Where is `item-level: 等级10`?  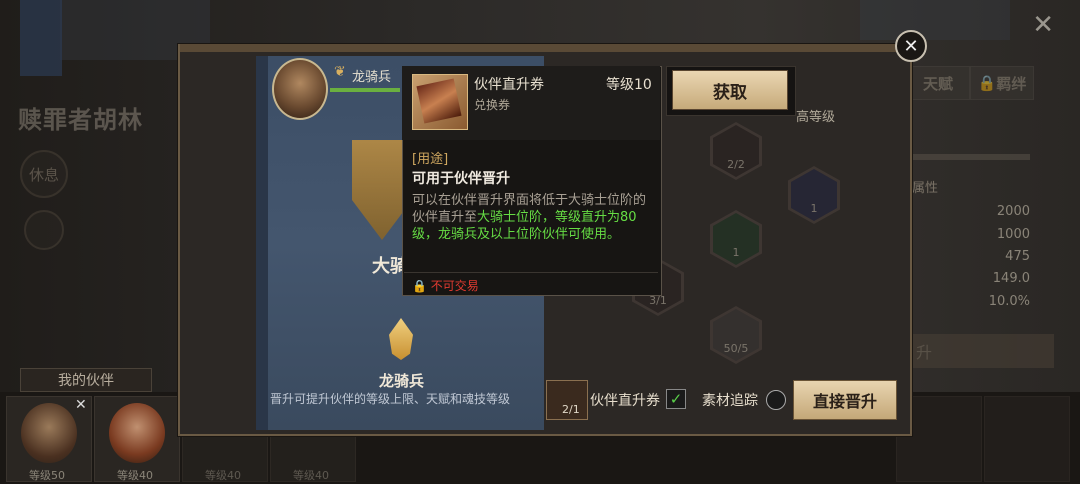
item-level: 等级10 is located at coordinates (629, 85).